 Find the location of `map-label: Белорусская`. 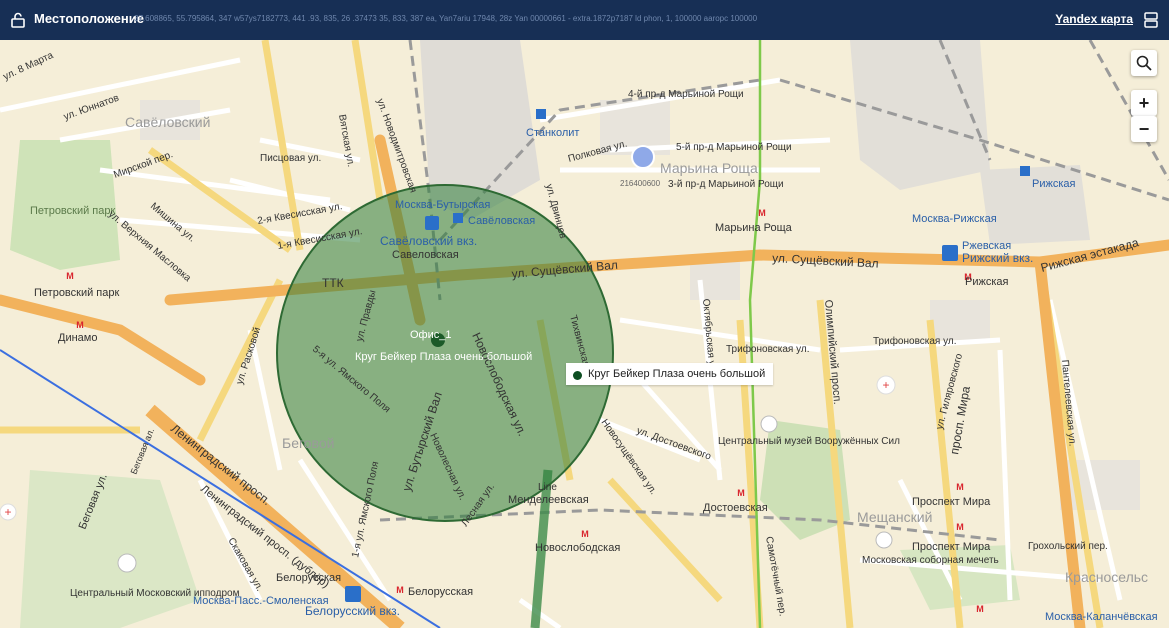

map-label: Белорусская is located at coordinates (440, 592).